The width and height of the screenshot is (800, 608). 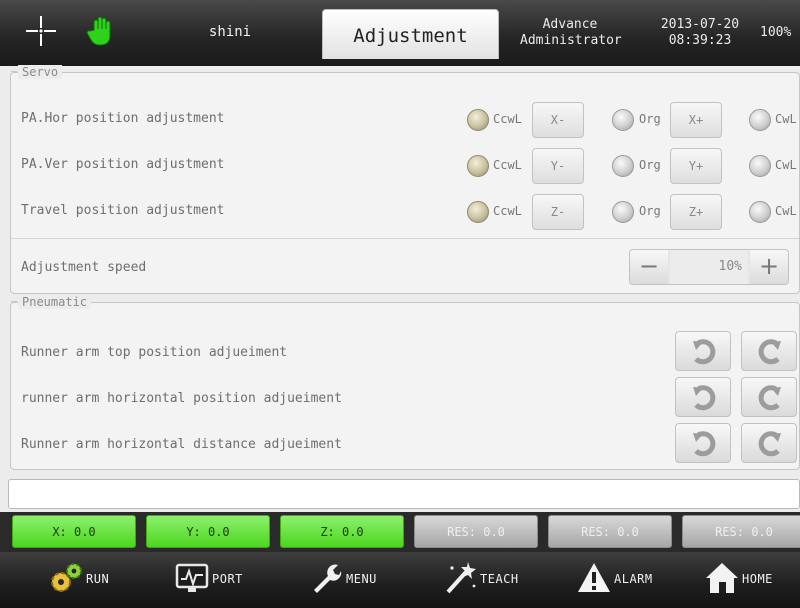 What do you see at coordinates (98, 579) in the screenshot?
I see `nav-run-label: RUN` at bounding box center [98, 579].